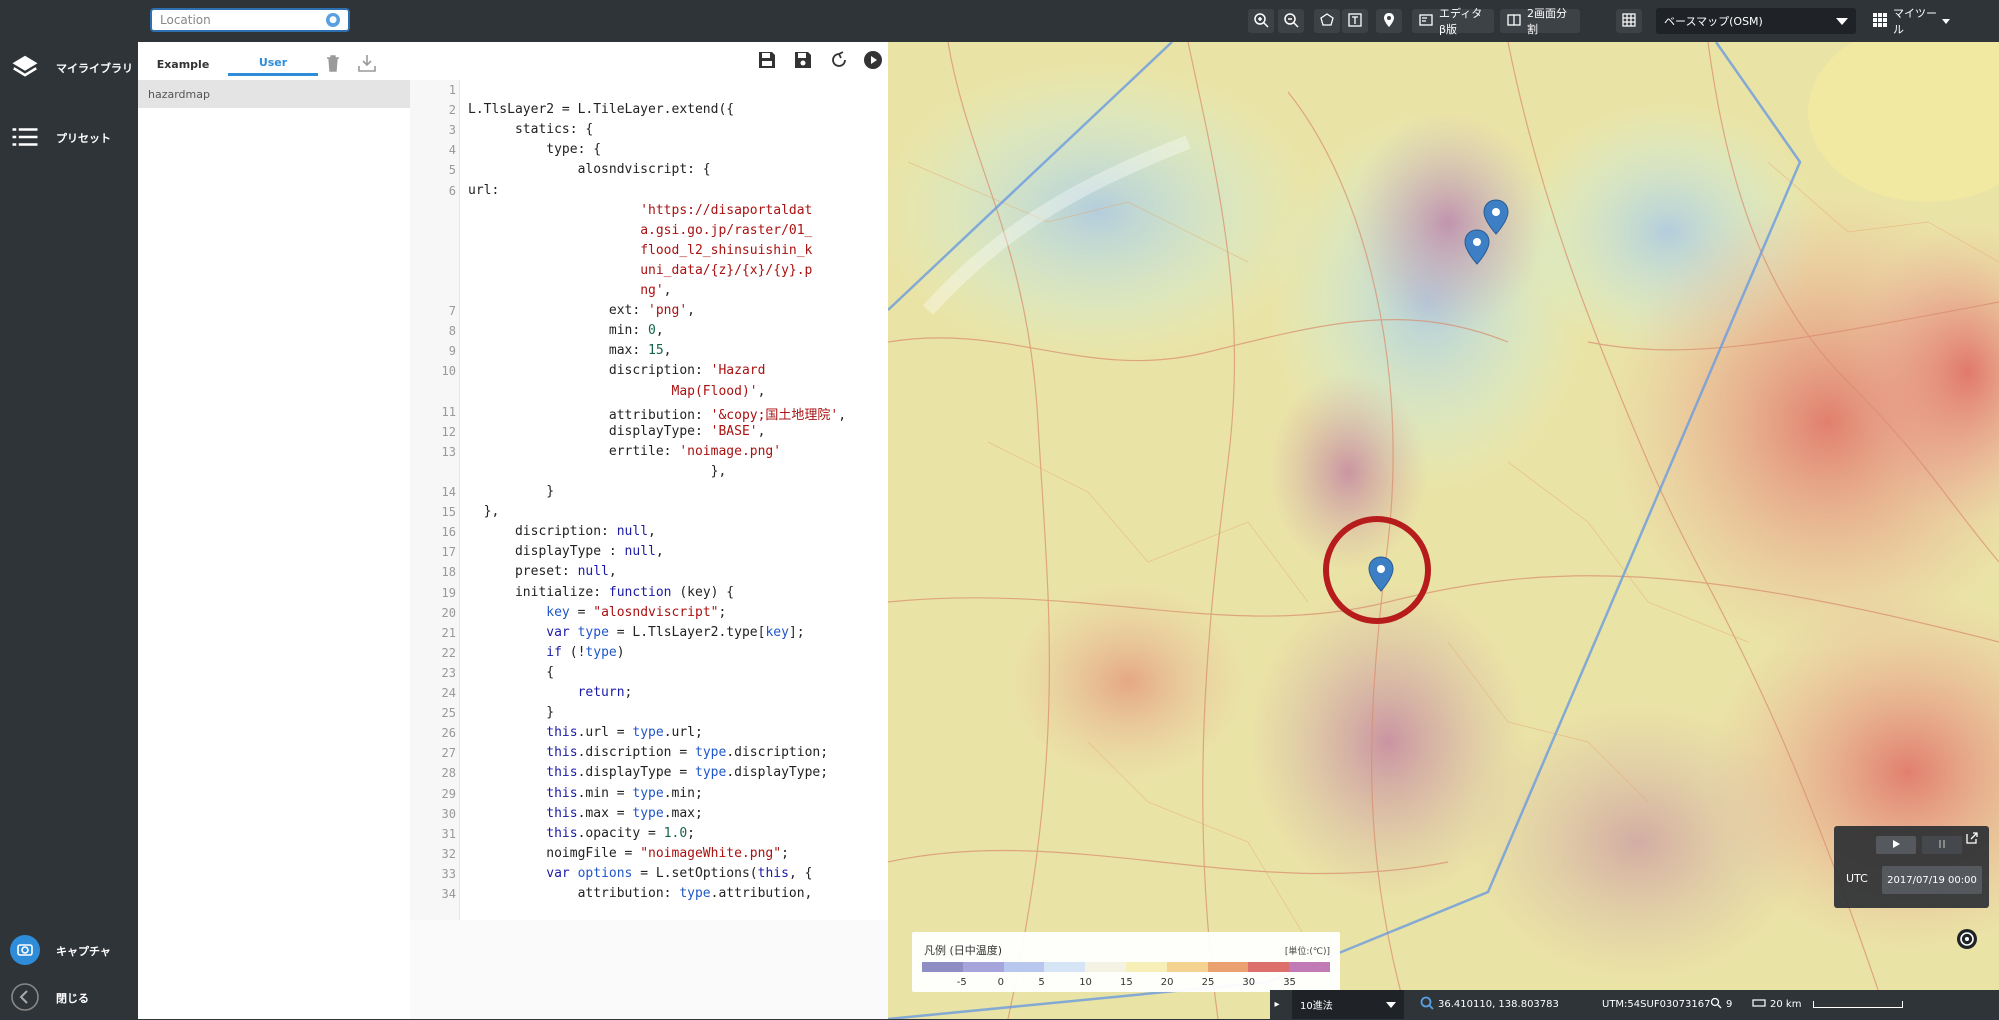 This screenshot has height=1020, width=1999. I want to click on line-number: 22, so click(448, 652).